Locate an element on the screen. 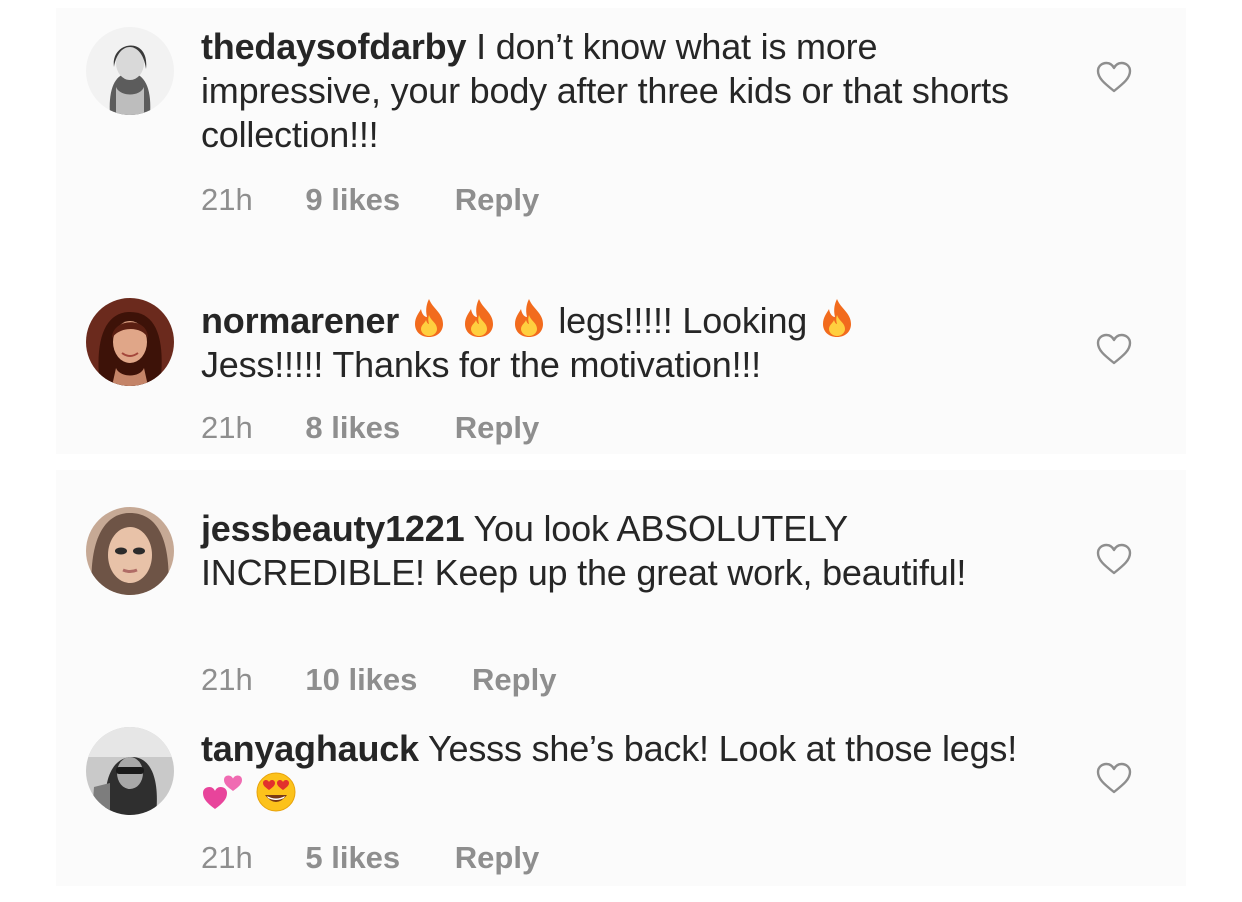  comment-meta: 21h 5 likes Reply is located at coordinates (370, 858).